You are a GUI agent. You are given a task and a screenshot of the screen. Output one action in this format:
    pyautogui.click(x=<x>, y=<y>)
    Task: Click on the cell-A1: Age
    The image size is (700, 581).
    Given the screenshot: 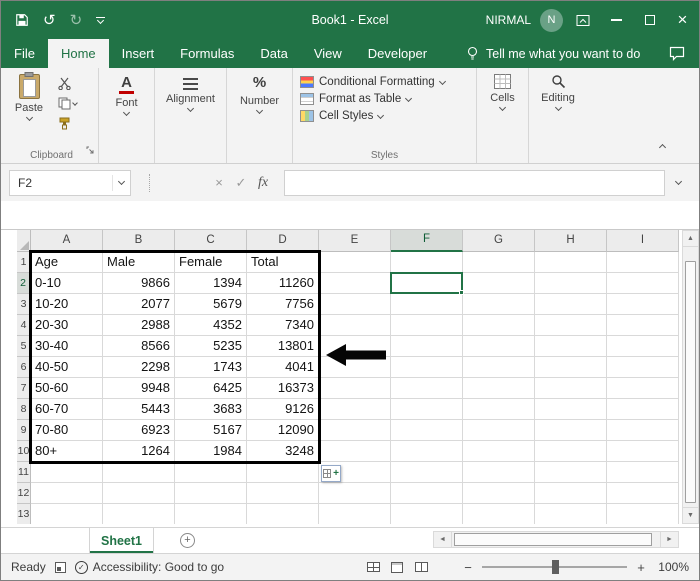 What is the action you would take?
    pyautogui.click(x=67, y=262)
    